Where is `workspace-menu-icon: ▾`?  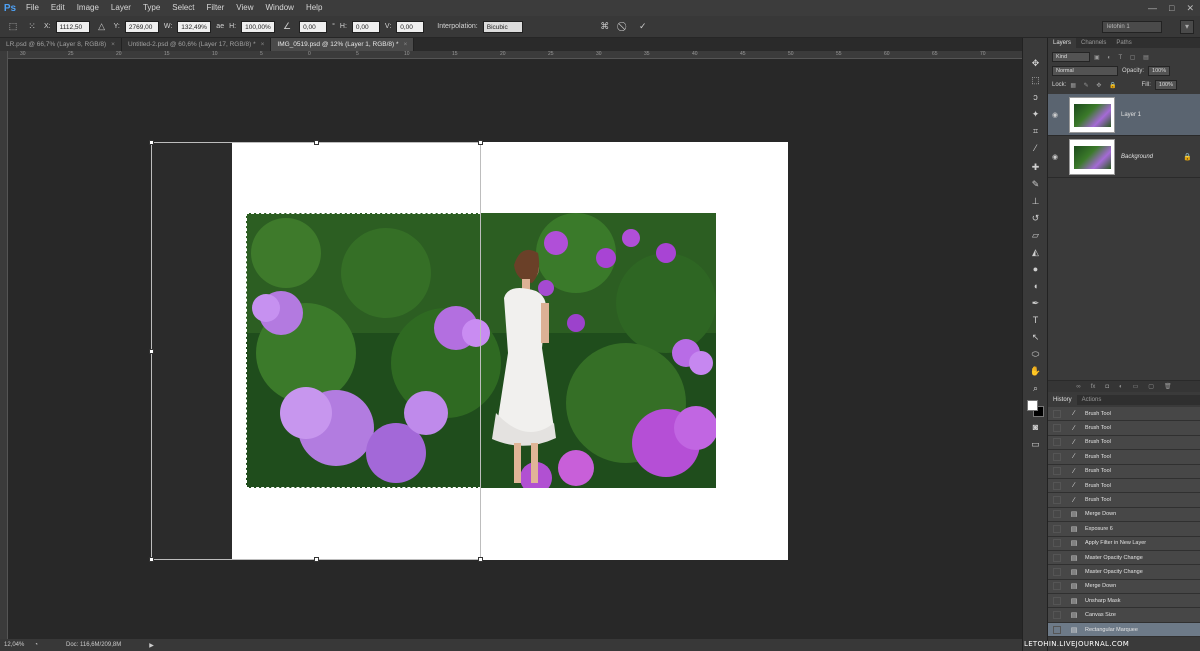
workspace-menu-icon: ▾ is located at coordinates (1187, 27).